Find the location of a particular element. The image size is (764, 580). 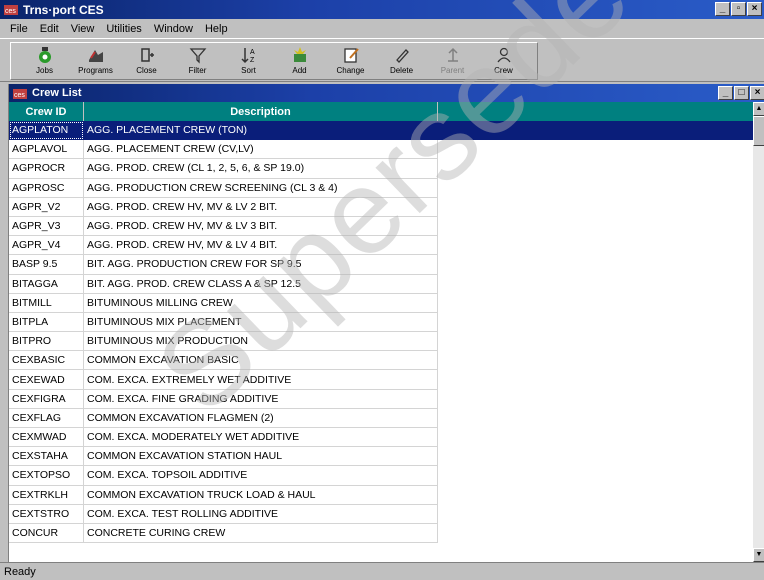

menu-edit: Edit is located at coordinates (49, 29).